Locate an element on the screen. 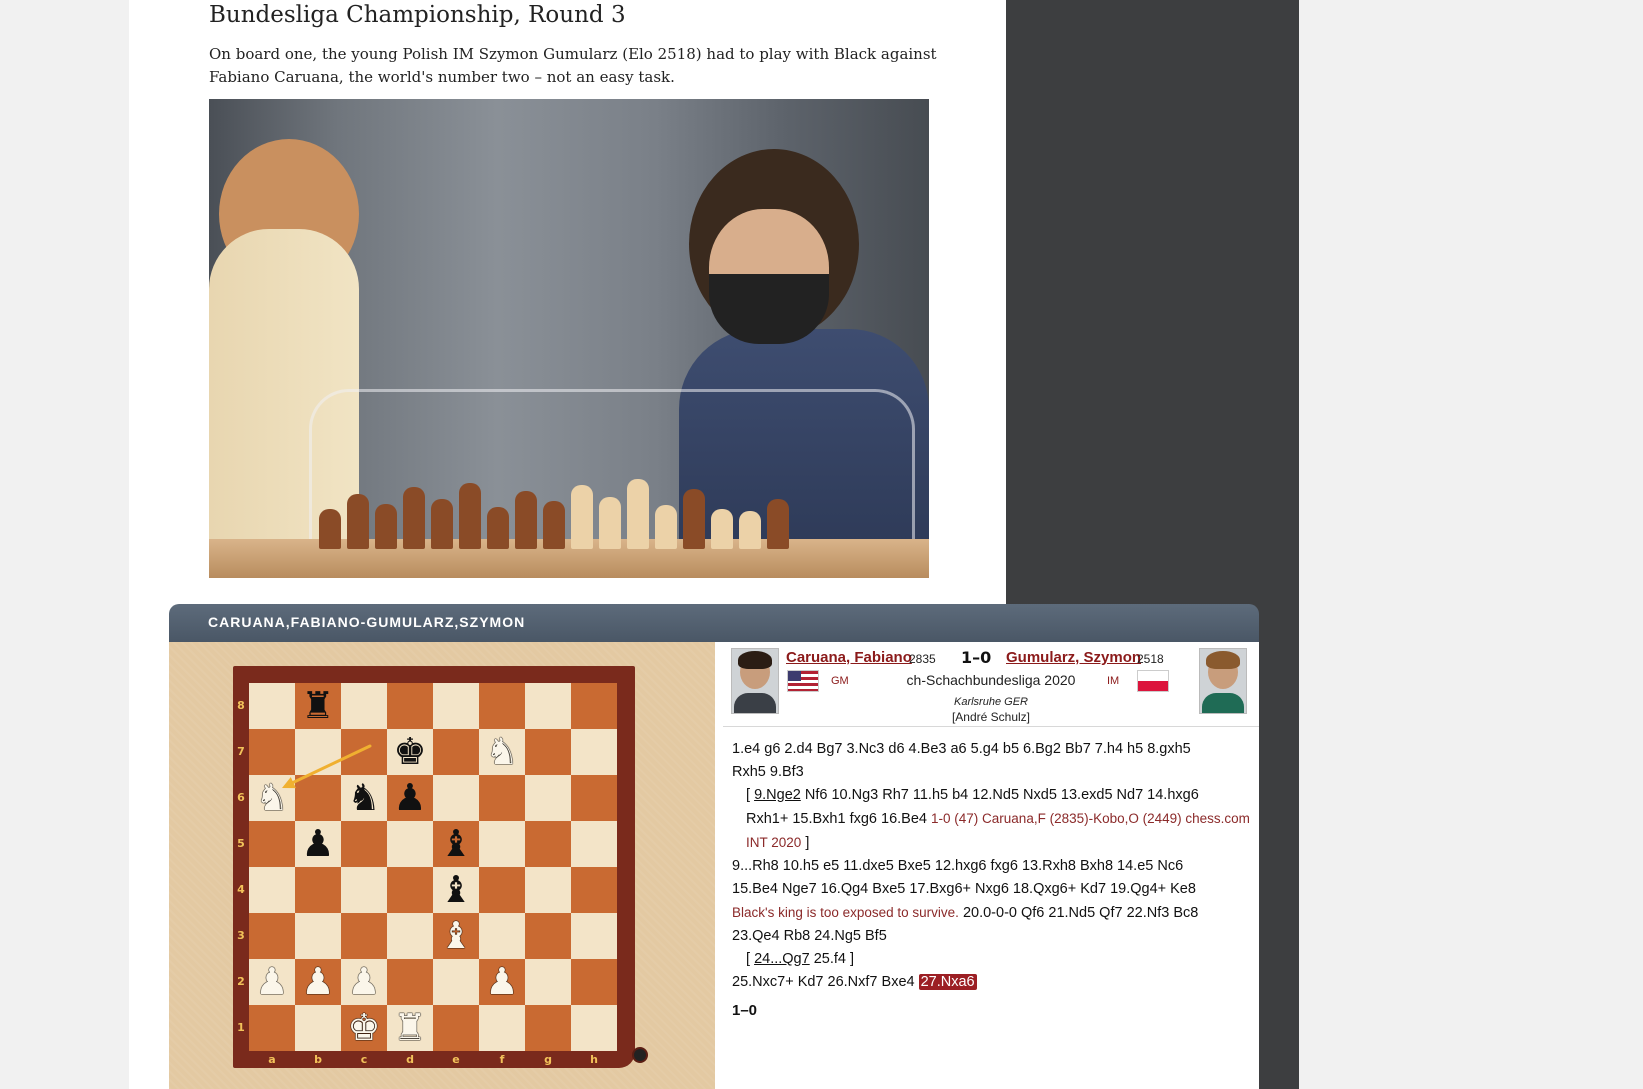 This screenshot has width=1643, height=1089. square-h8 is located at coordinates (594, 706).